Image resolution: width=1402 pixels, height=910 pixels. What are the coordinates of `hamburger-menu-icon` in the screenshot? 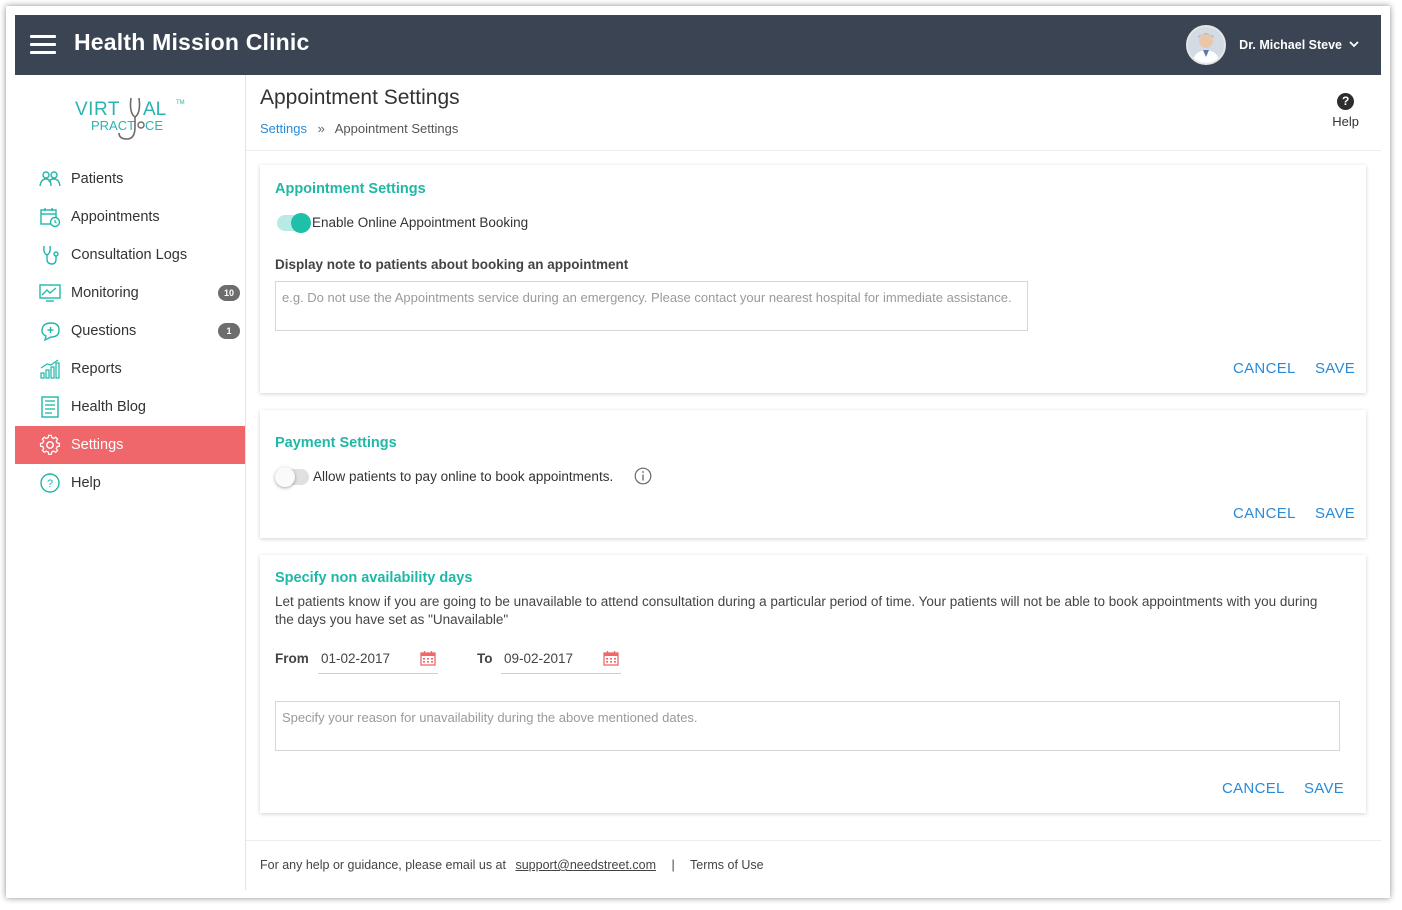 It's located at (43, 45).